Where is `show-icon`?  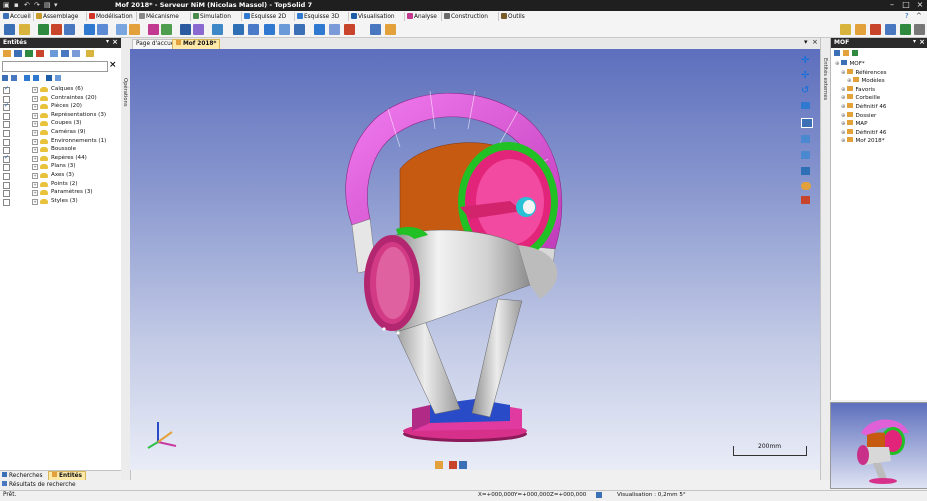
show-icon is located at coordinates (7, 53).